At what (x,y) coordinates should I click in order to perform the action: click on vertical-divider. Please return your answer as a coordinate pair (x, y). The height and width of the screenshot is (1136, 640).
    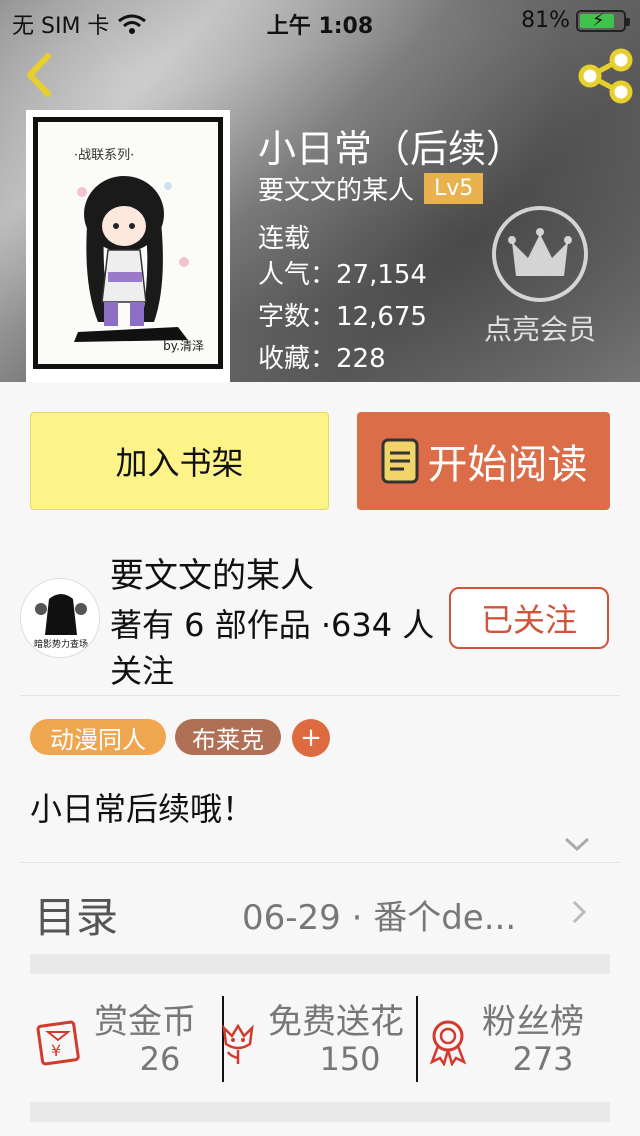
    Looking at the image, I should click on (417, 1039).